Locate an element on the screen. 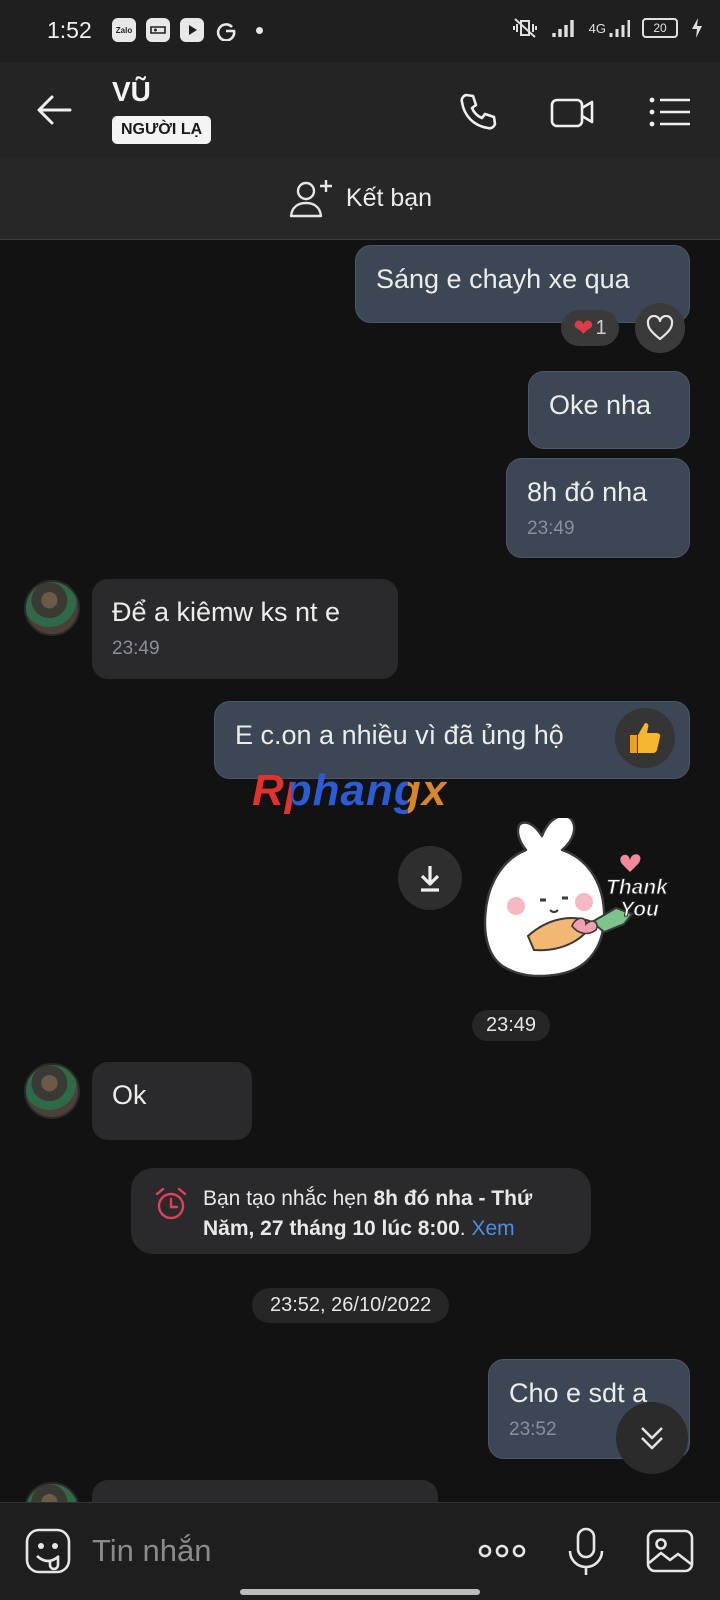 The image size is (720, 1600). video-call-icon is located at coordinates (572, 112).